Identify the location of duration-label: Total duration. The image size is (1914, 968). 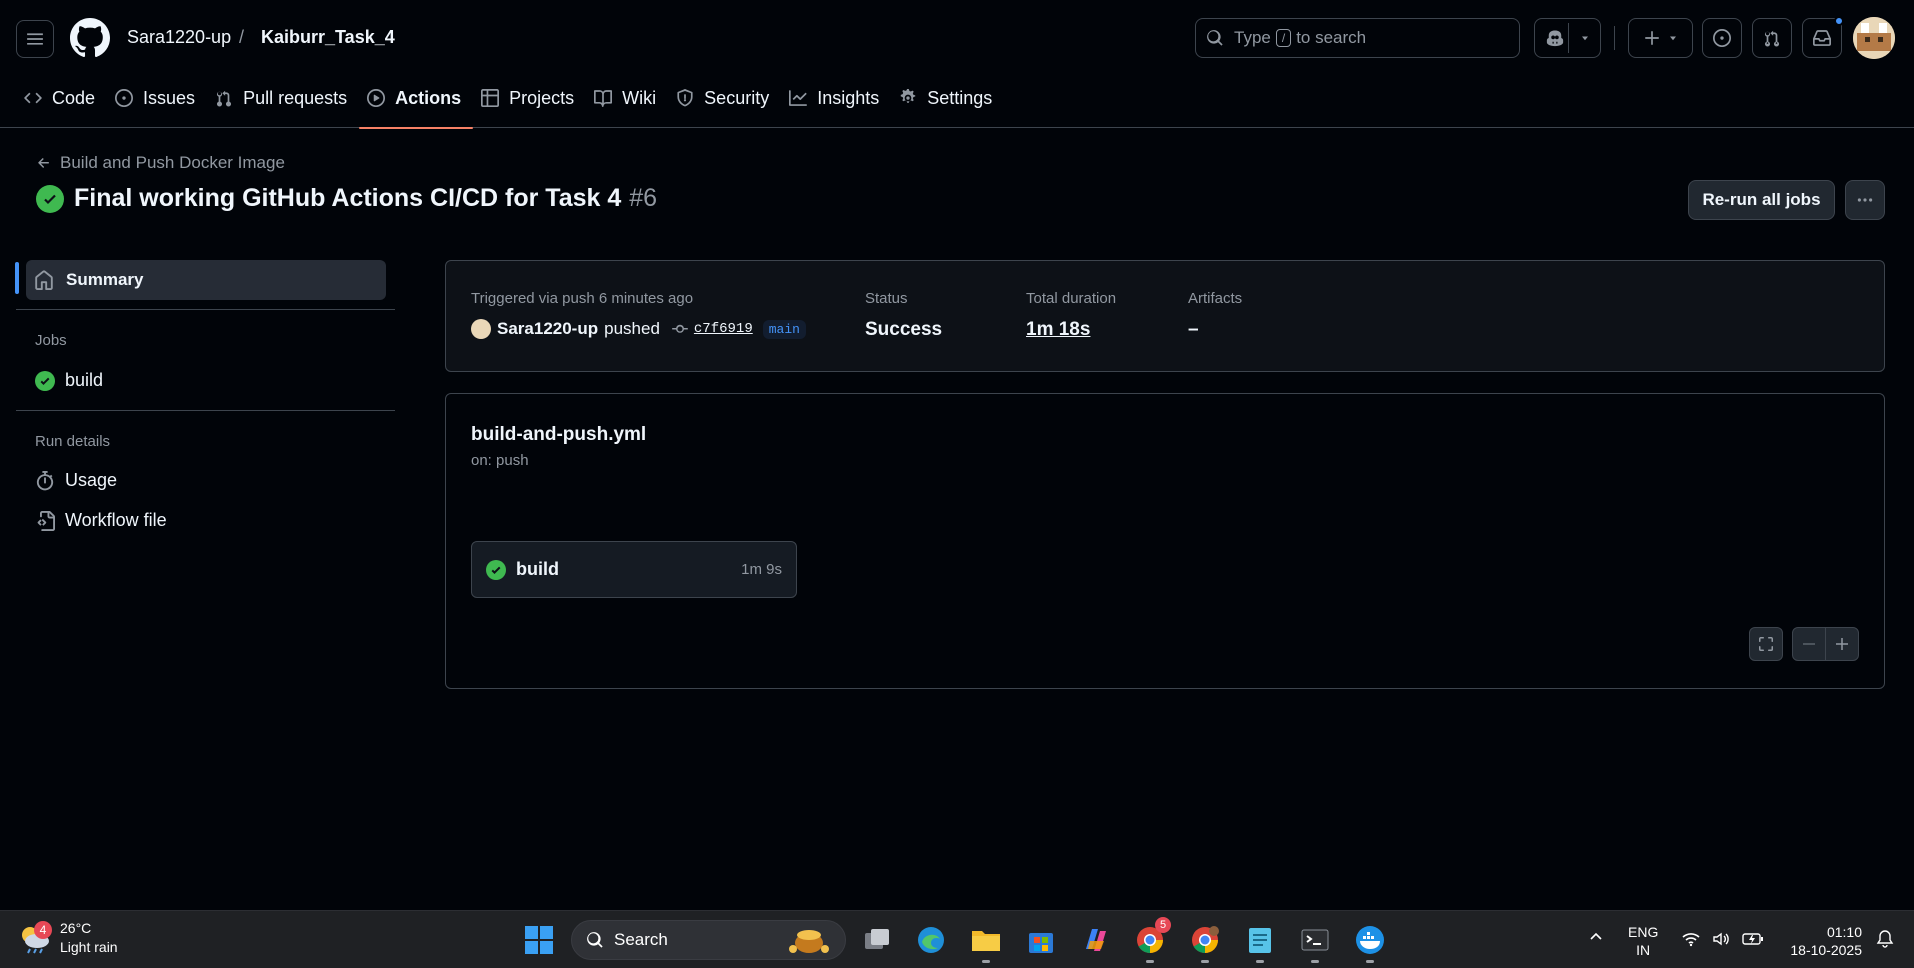
(1071, 298).